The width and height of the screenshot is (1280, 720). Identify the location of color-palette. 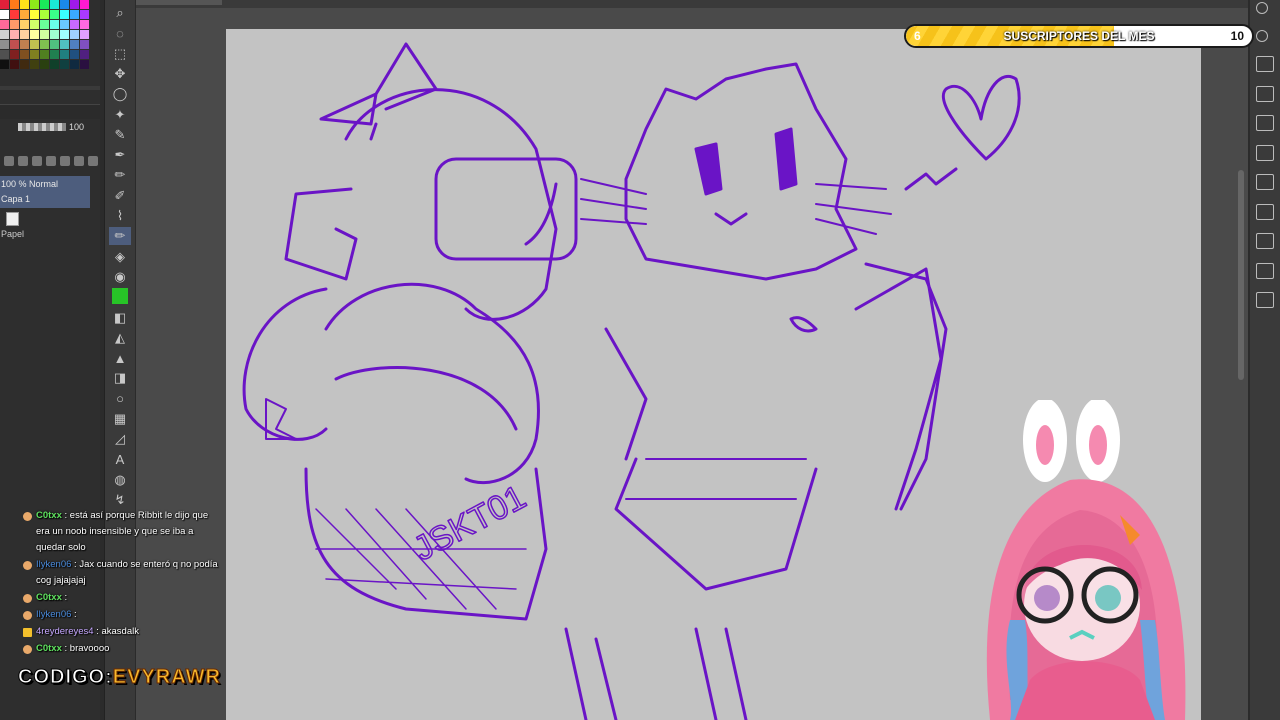
(45, 42).